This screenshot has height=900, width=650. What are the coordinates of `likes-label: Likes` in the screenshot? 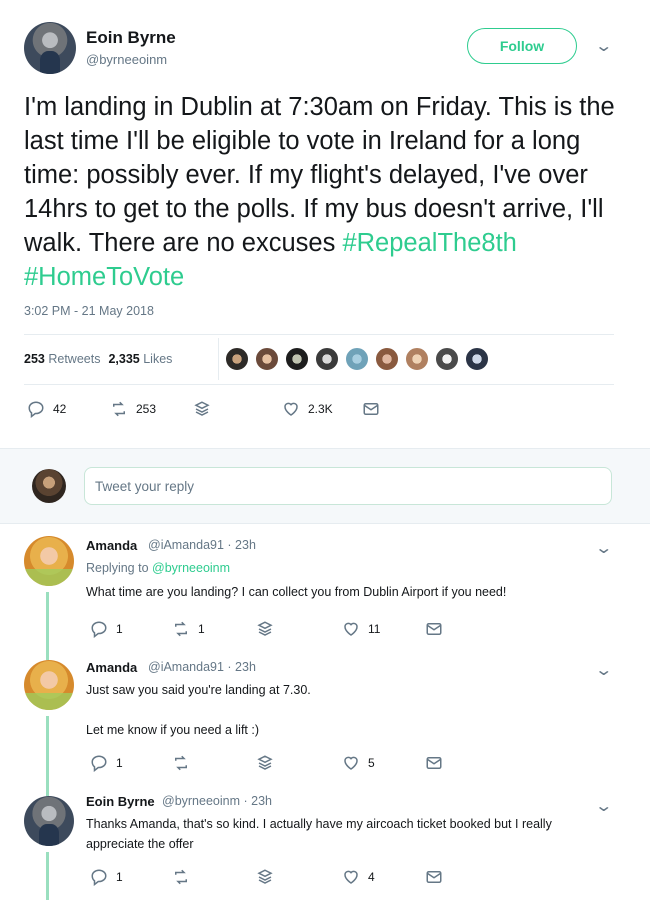 It's located at (158, 359).